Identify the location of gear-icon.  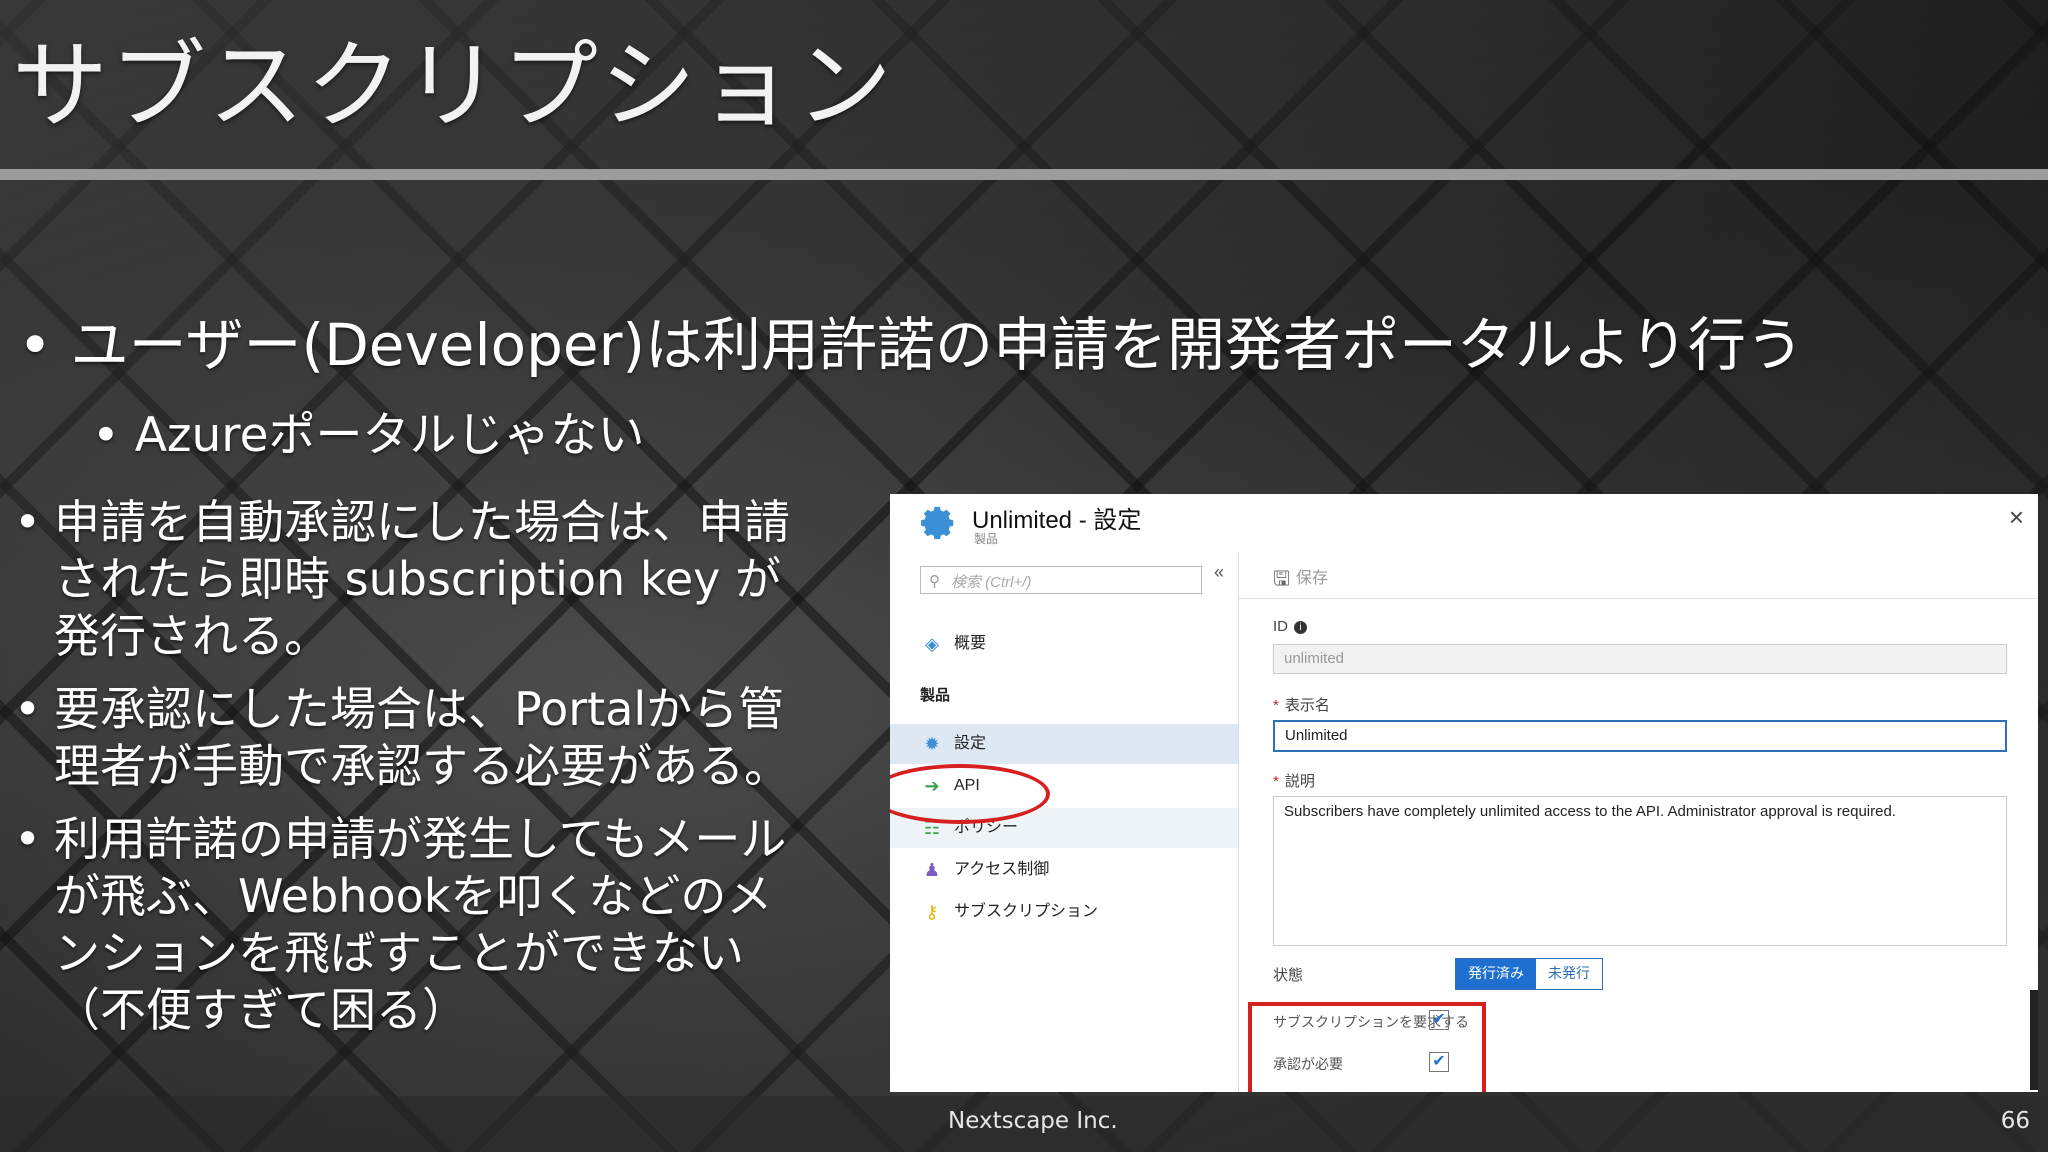
(937, 523).